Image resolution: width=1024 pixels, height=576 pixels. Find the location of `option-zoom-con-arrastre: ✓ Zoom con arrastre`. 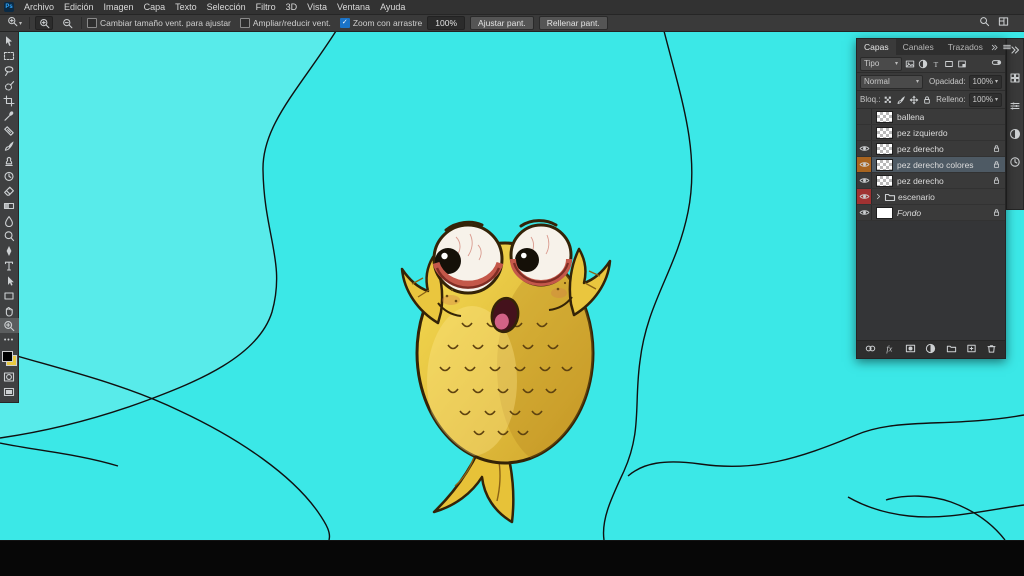

option-zoom-con-arrastre: ✓ Zoom con arrastre is located at coordinates (381, 23).